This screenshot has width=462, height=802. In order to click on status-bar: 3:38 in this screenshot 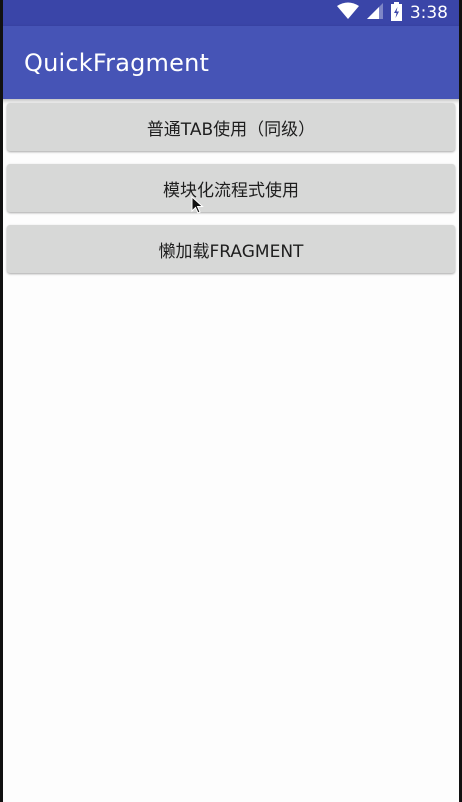, I will do `click(231, 13)`.